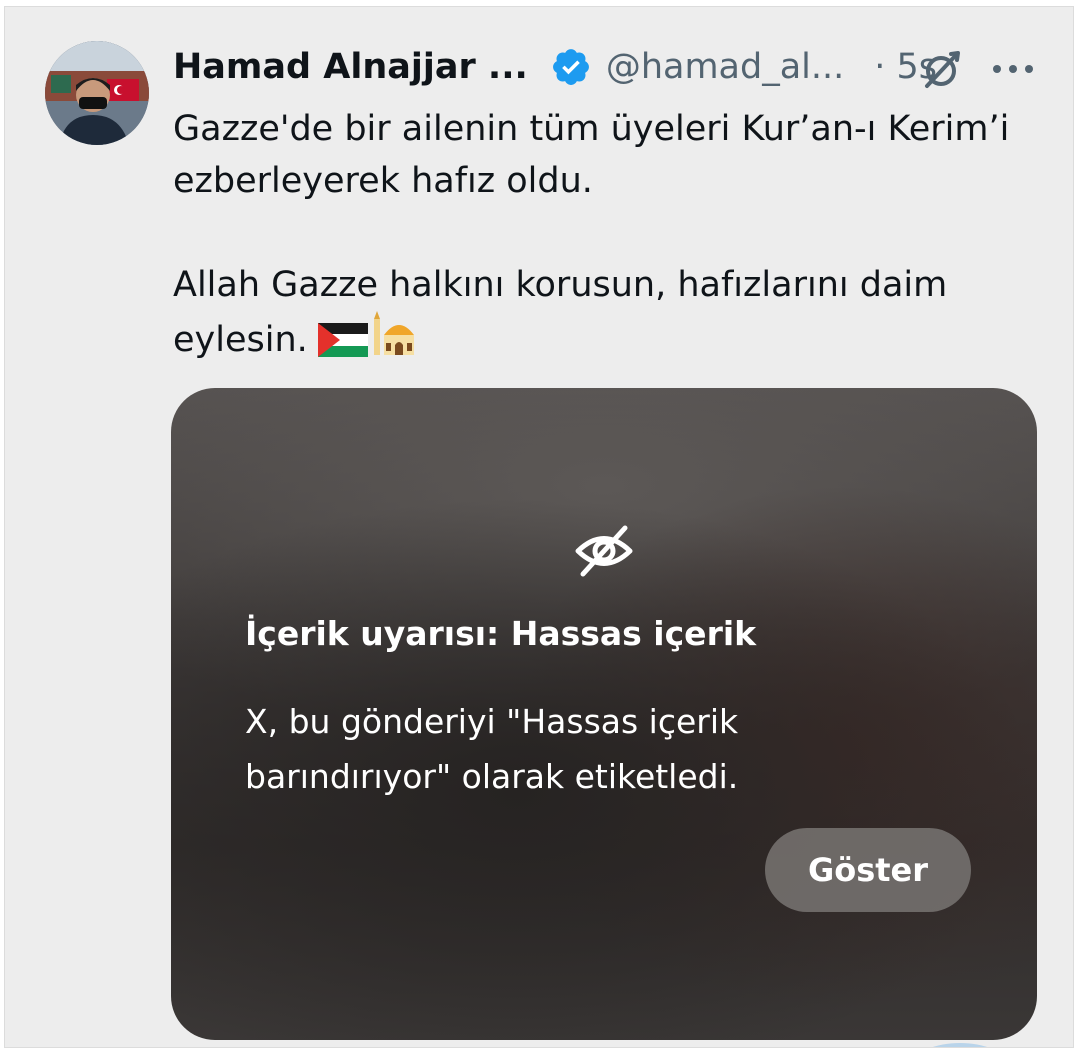 This screenshot has width=1080, height=1049. What do you see at coordinates (960, 1045) in the screenshot?
I see `partial-element` at bounding box center [960, 1045].